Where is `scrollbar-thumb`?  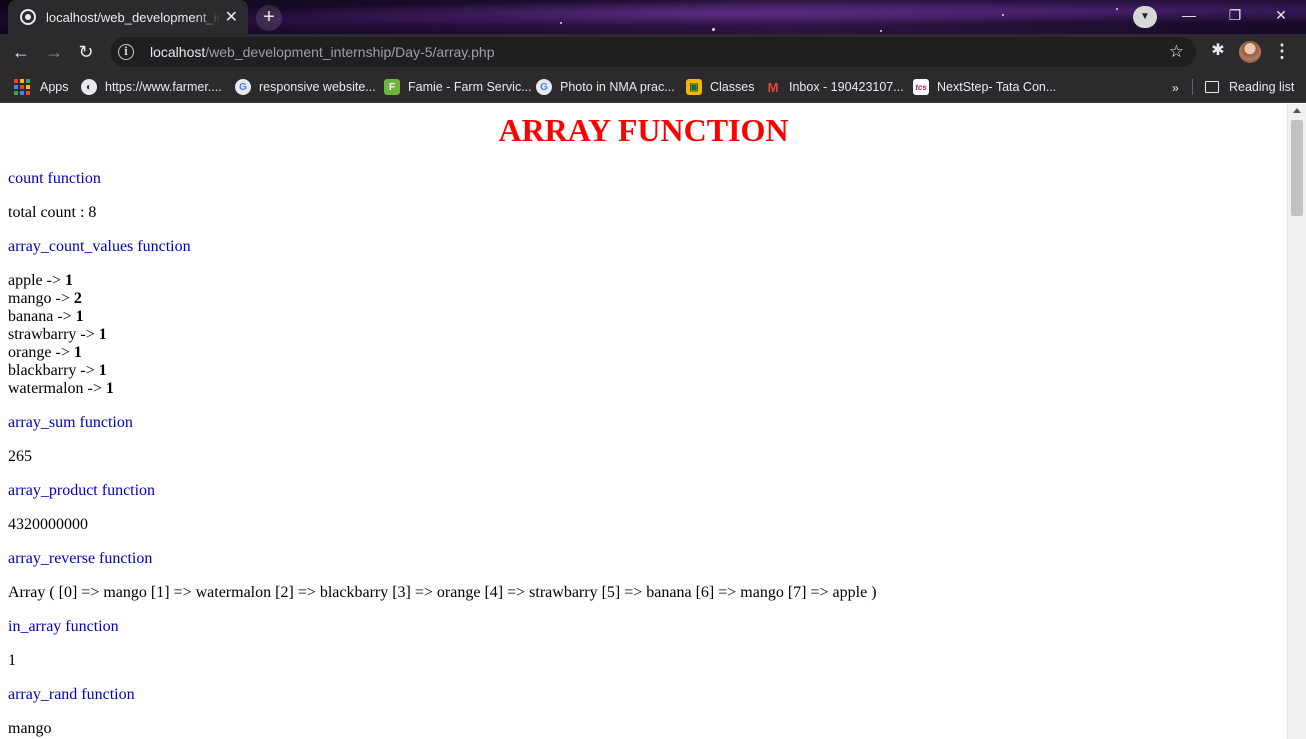
scrollbar-thumb is located at coordinates (1297, 168).